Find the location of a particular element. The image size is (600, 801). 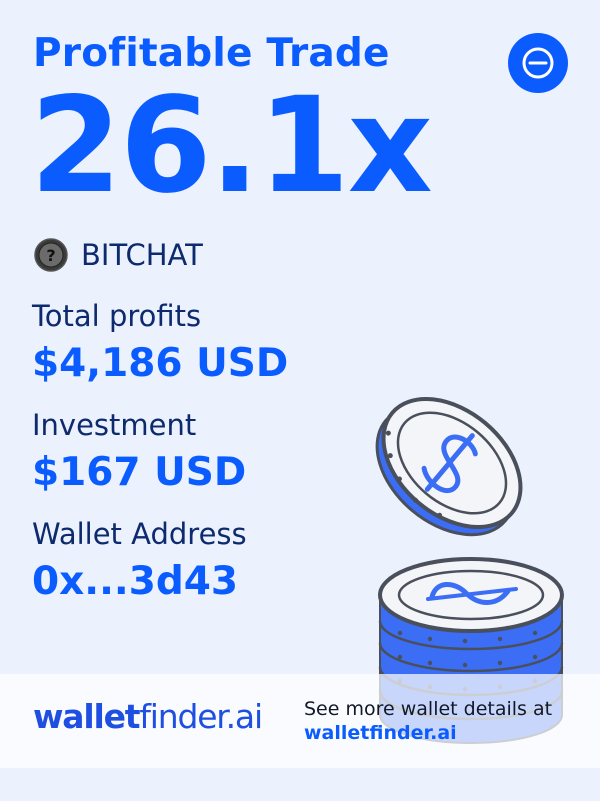

card-title: Profitable Trade is located at coordinates (211, 53).